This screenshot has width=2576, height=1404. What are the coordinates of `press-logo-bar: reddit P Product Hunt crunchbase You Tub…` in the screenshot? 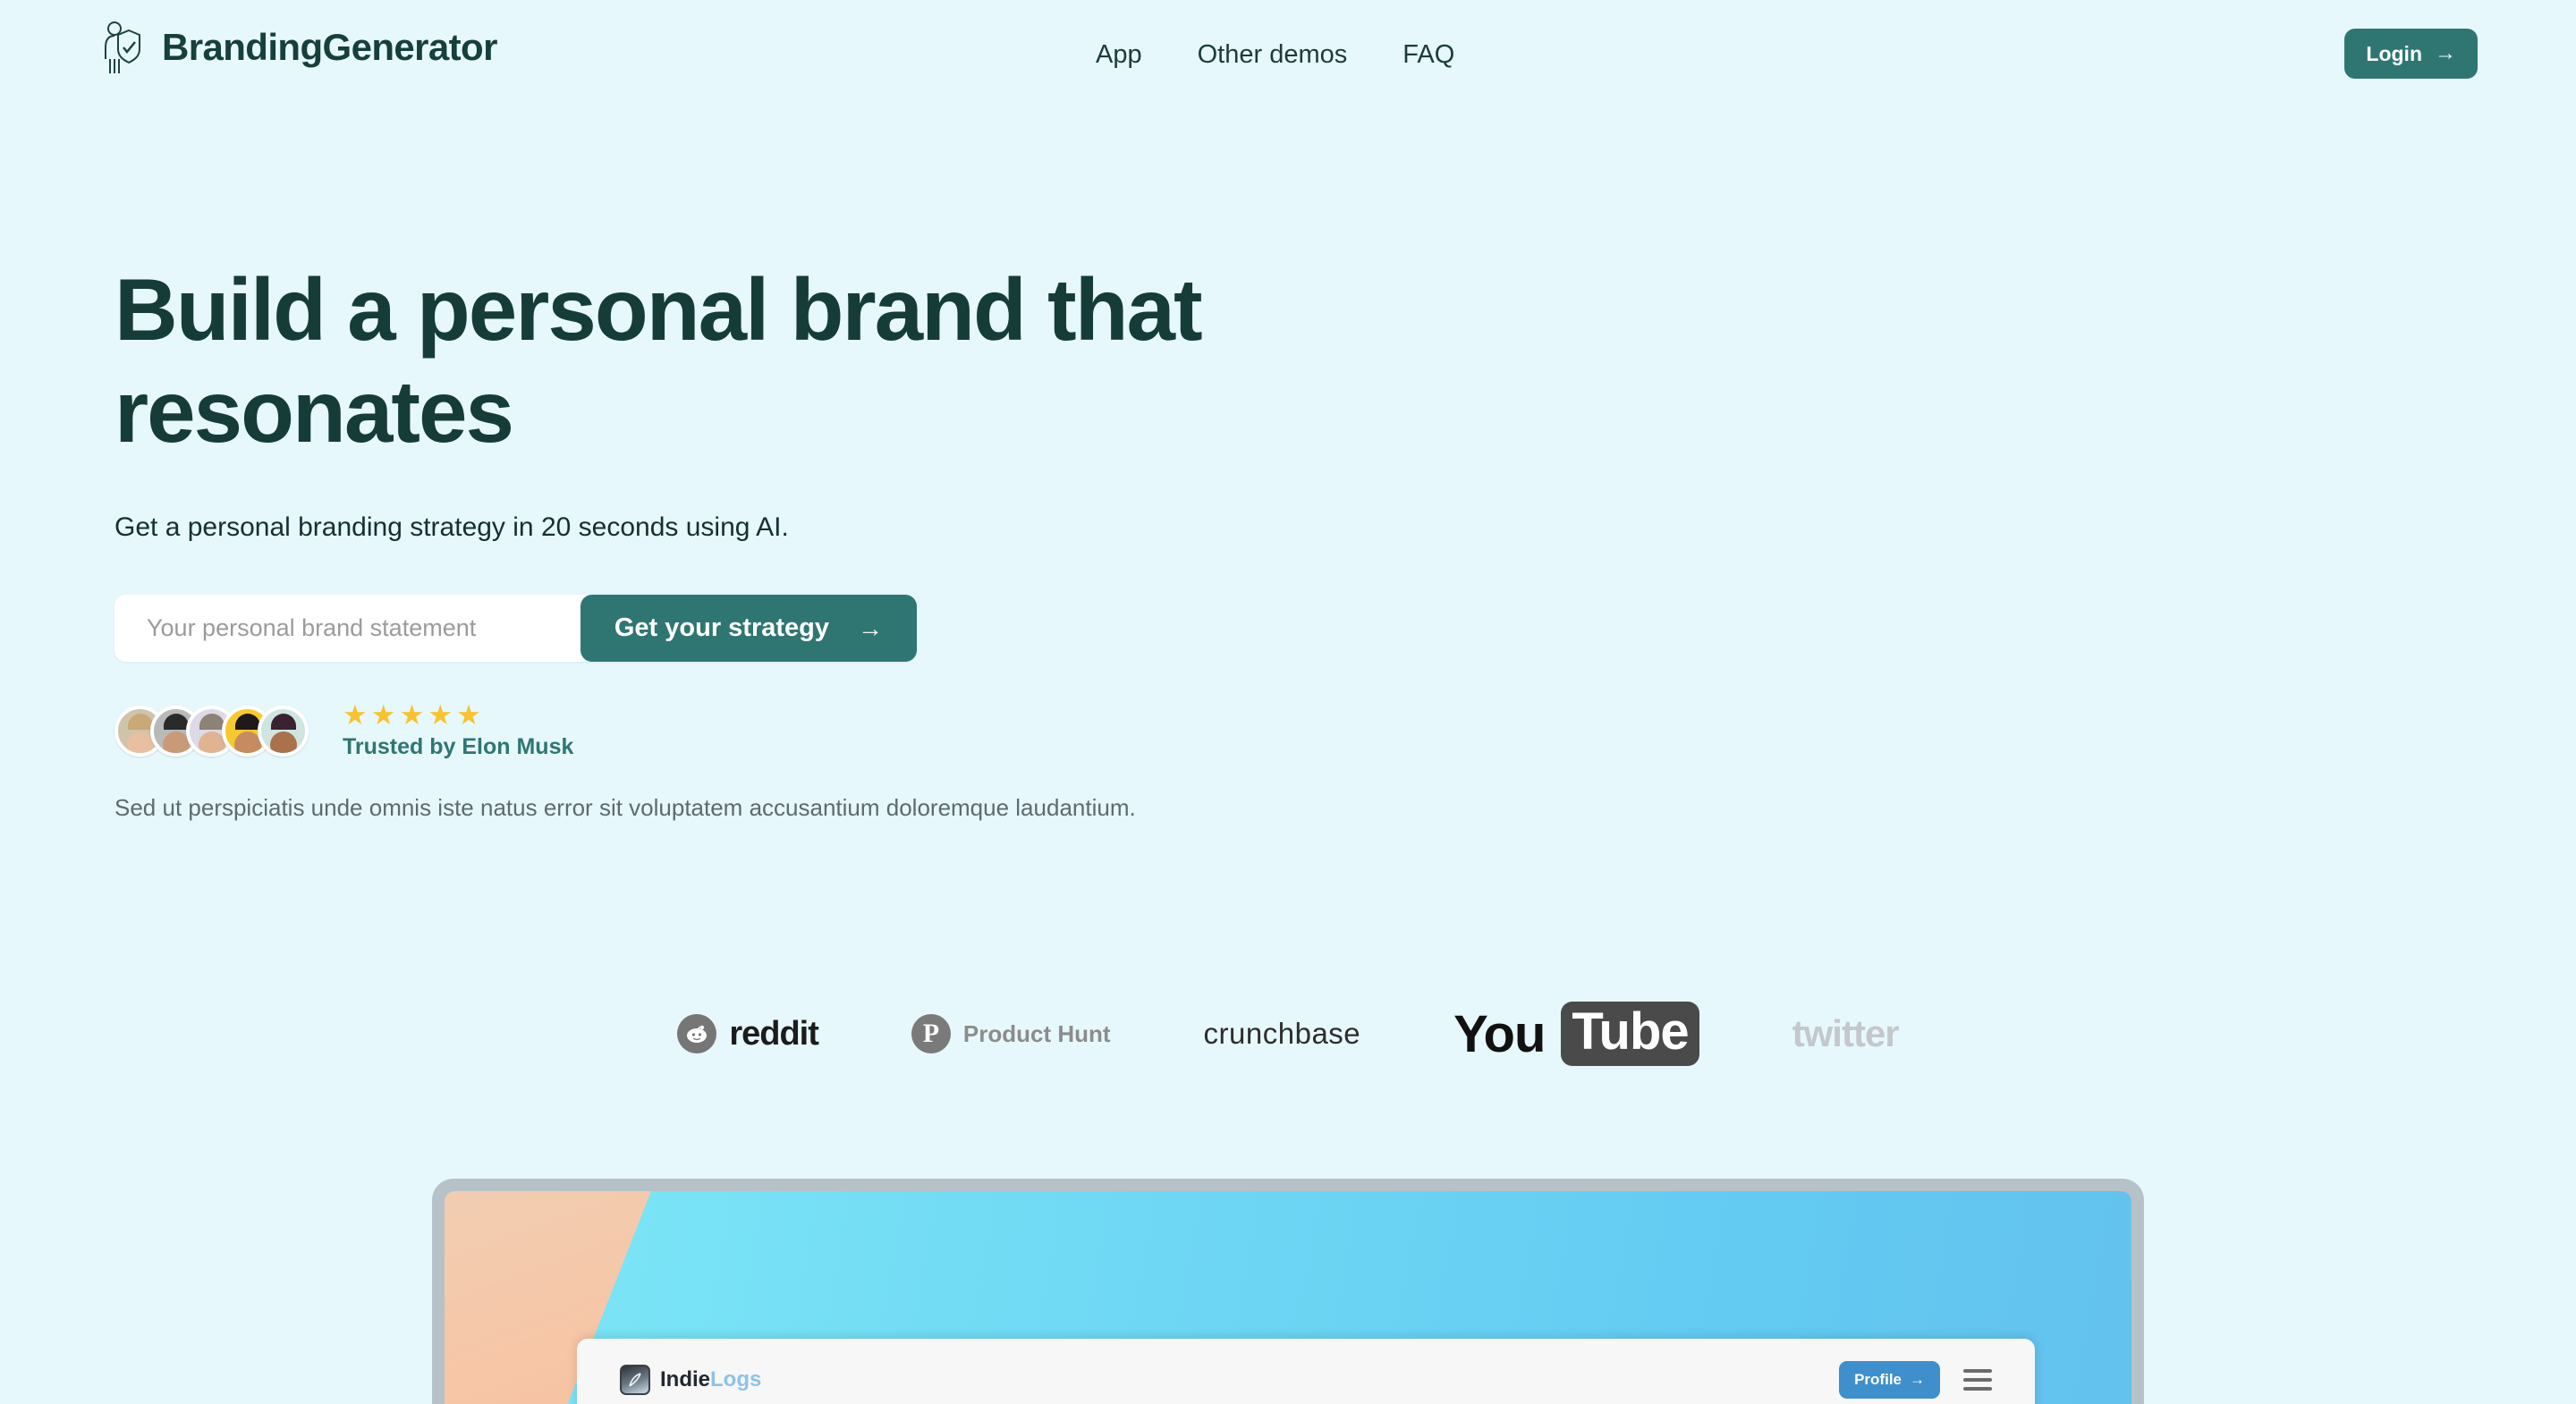 It's located at (1288, 1034).